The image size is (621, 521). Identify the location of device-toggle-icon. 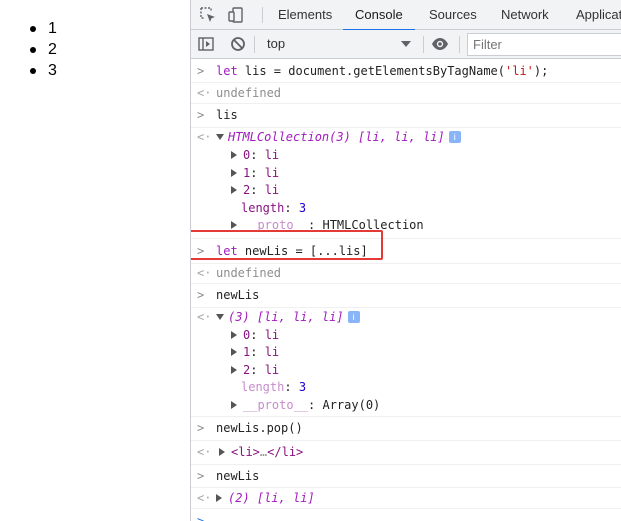
(236, 15).